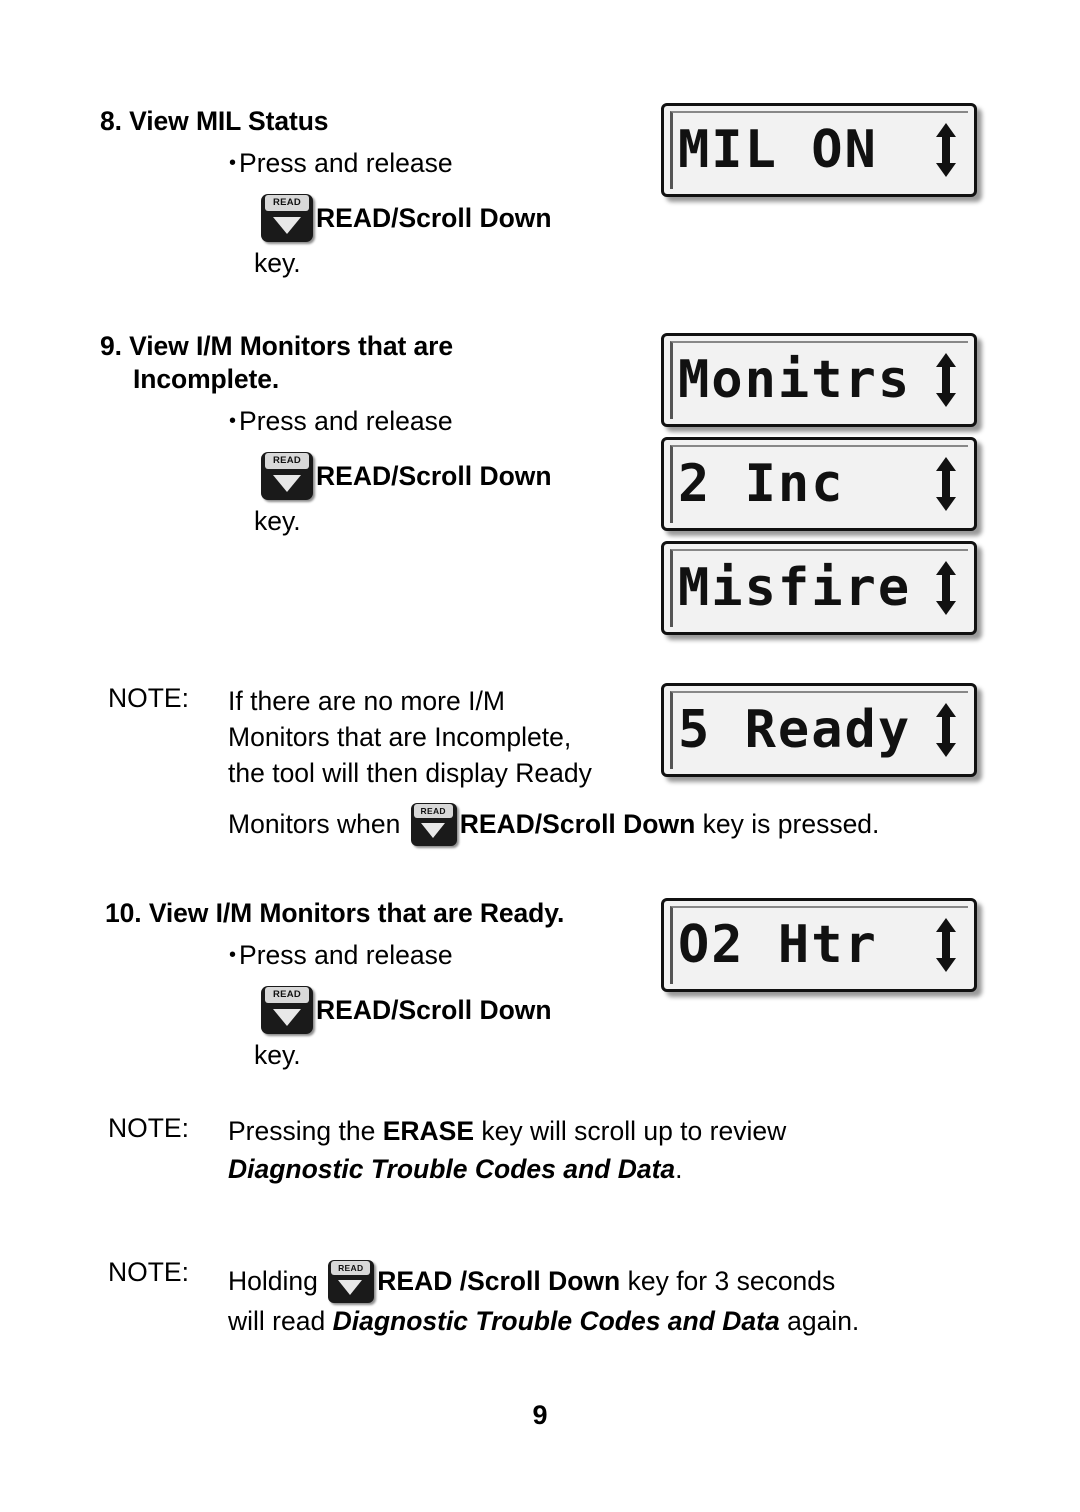 The height and width of the screenshot is (1512, 1080). Describe the element at coordinates (791, 824) in the screenshot. I see `note-1-line4-post: key is pressed.` at that location.